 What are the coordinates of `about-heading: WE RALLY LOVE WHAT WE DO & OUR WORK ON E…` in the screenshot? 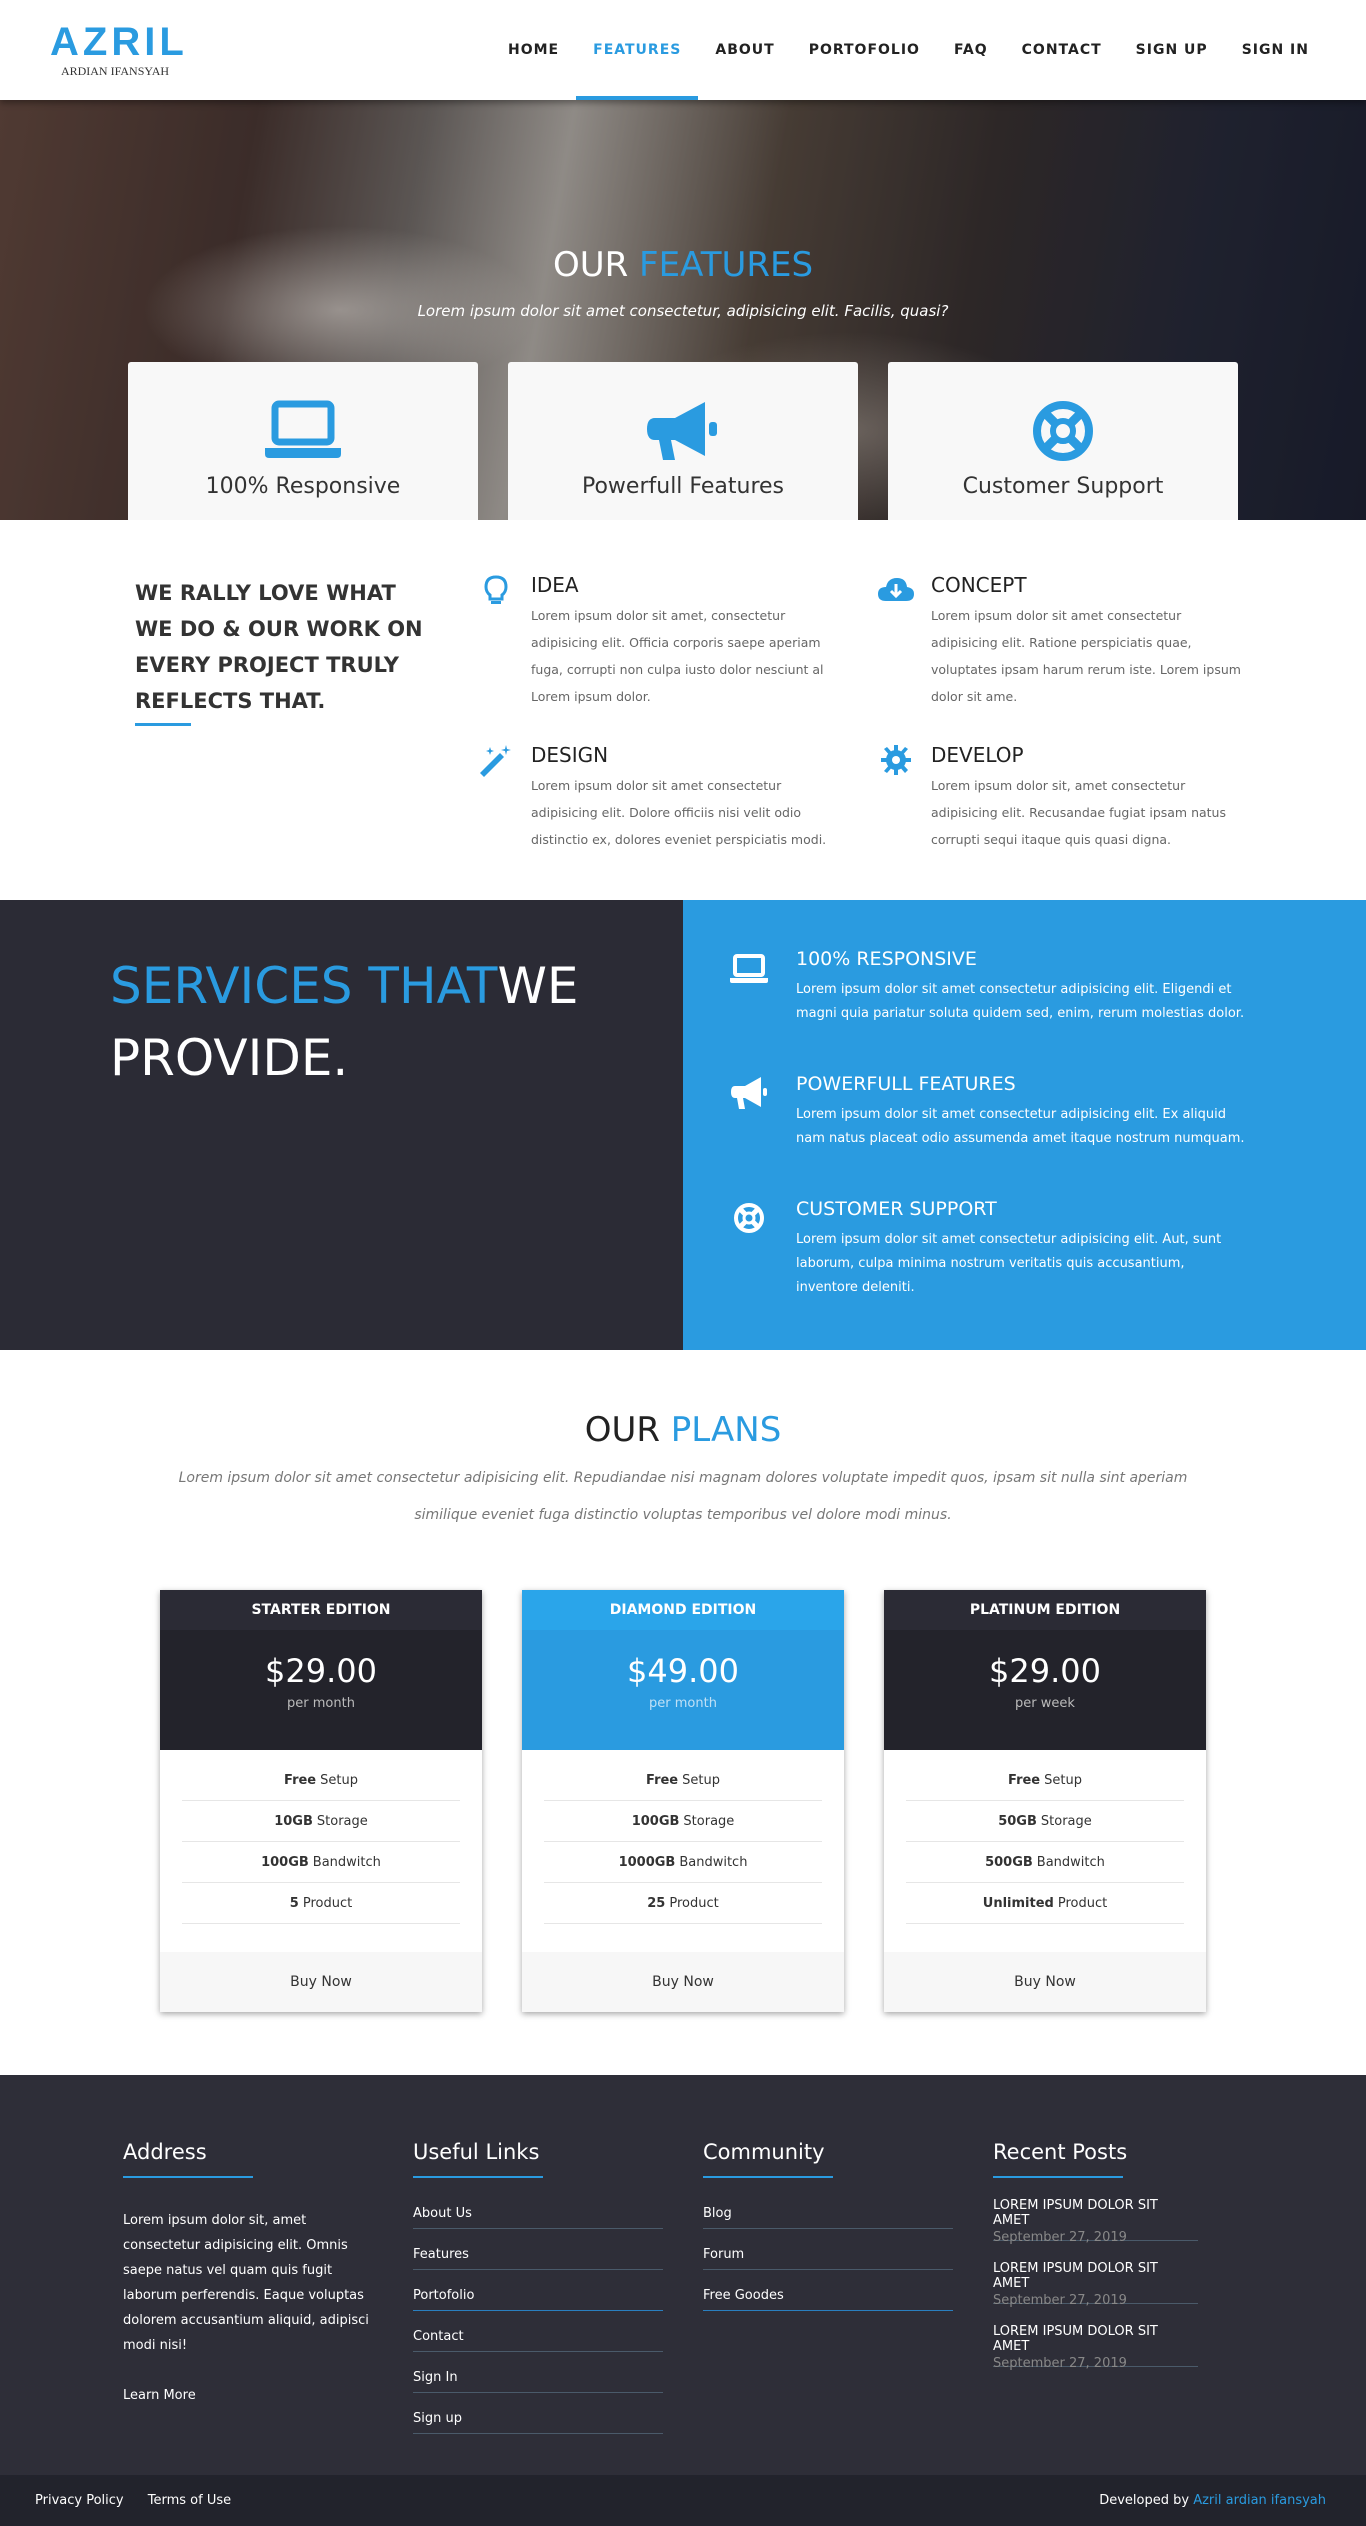 It's located at (279, 647).